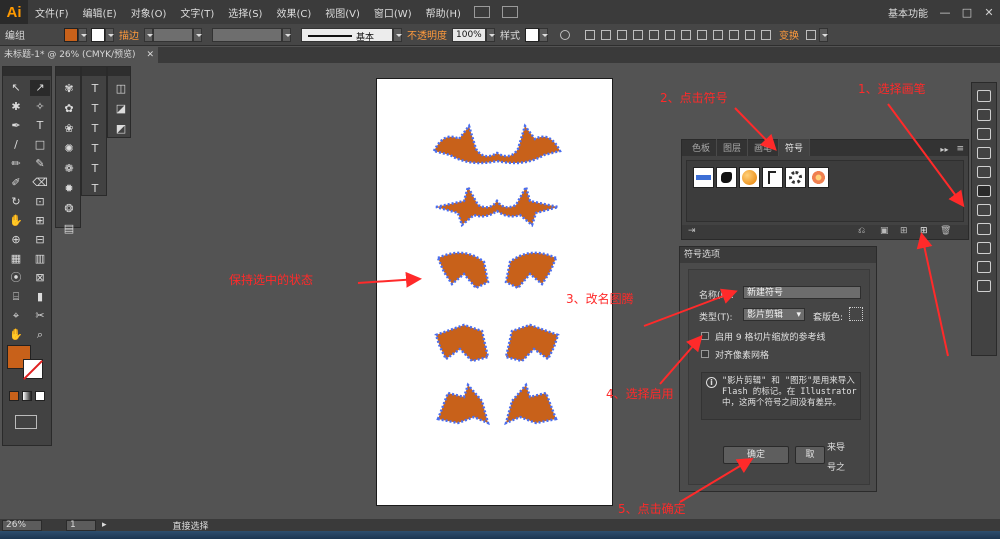 The height and width of the screenshot is (539, 1000). What do you see at coordinates (16, 335) in the screenshot?
I see `hand-tool-icon: ✋` at bounding box center [16, 335].